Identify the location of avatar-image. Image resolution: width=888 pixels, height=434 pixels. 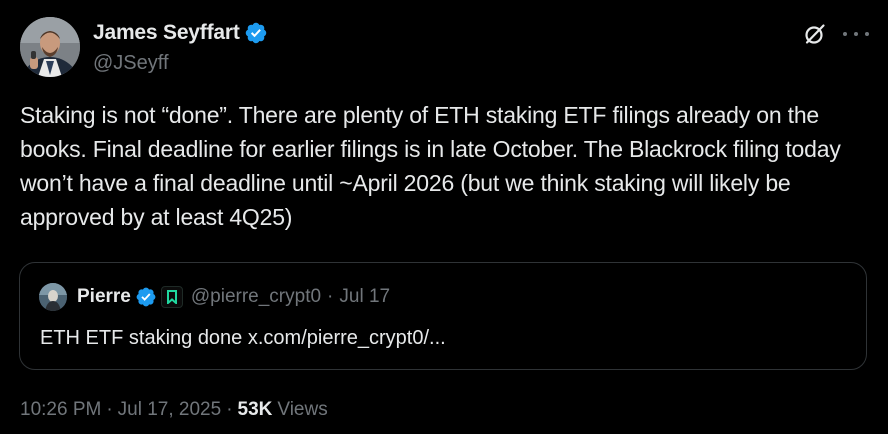
(50, 47).